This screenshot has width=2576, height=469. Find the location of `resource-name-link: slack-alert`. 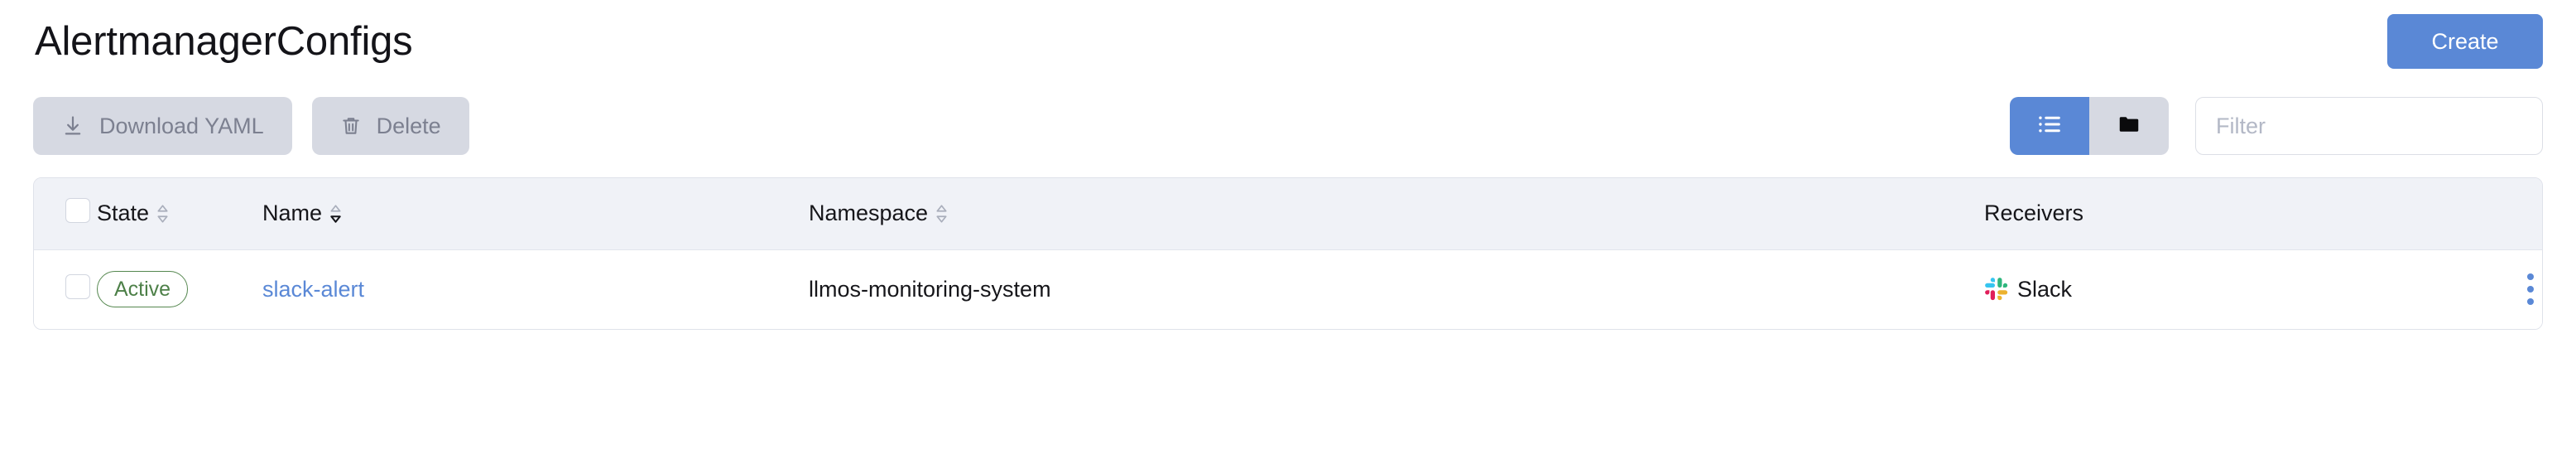

resource-name-link: slack-alert is located at coordinates (313, 289).